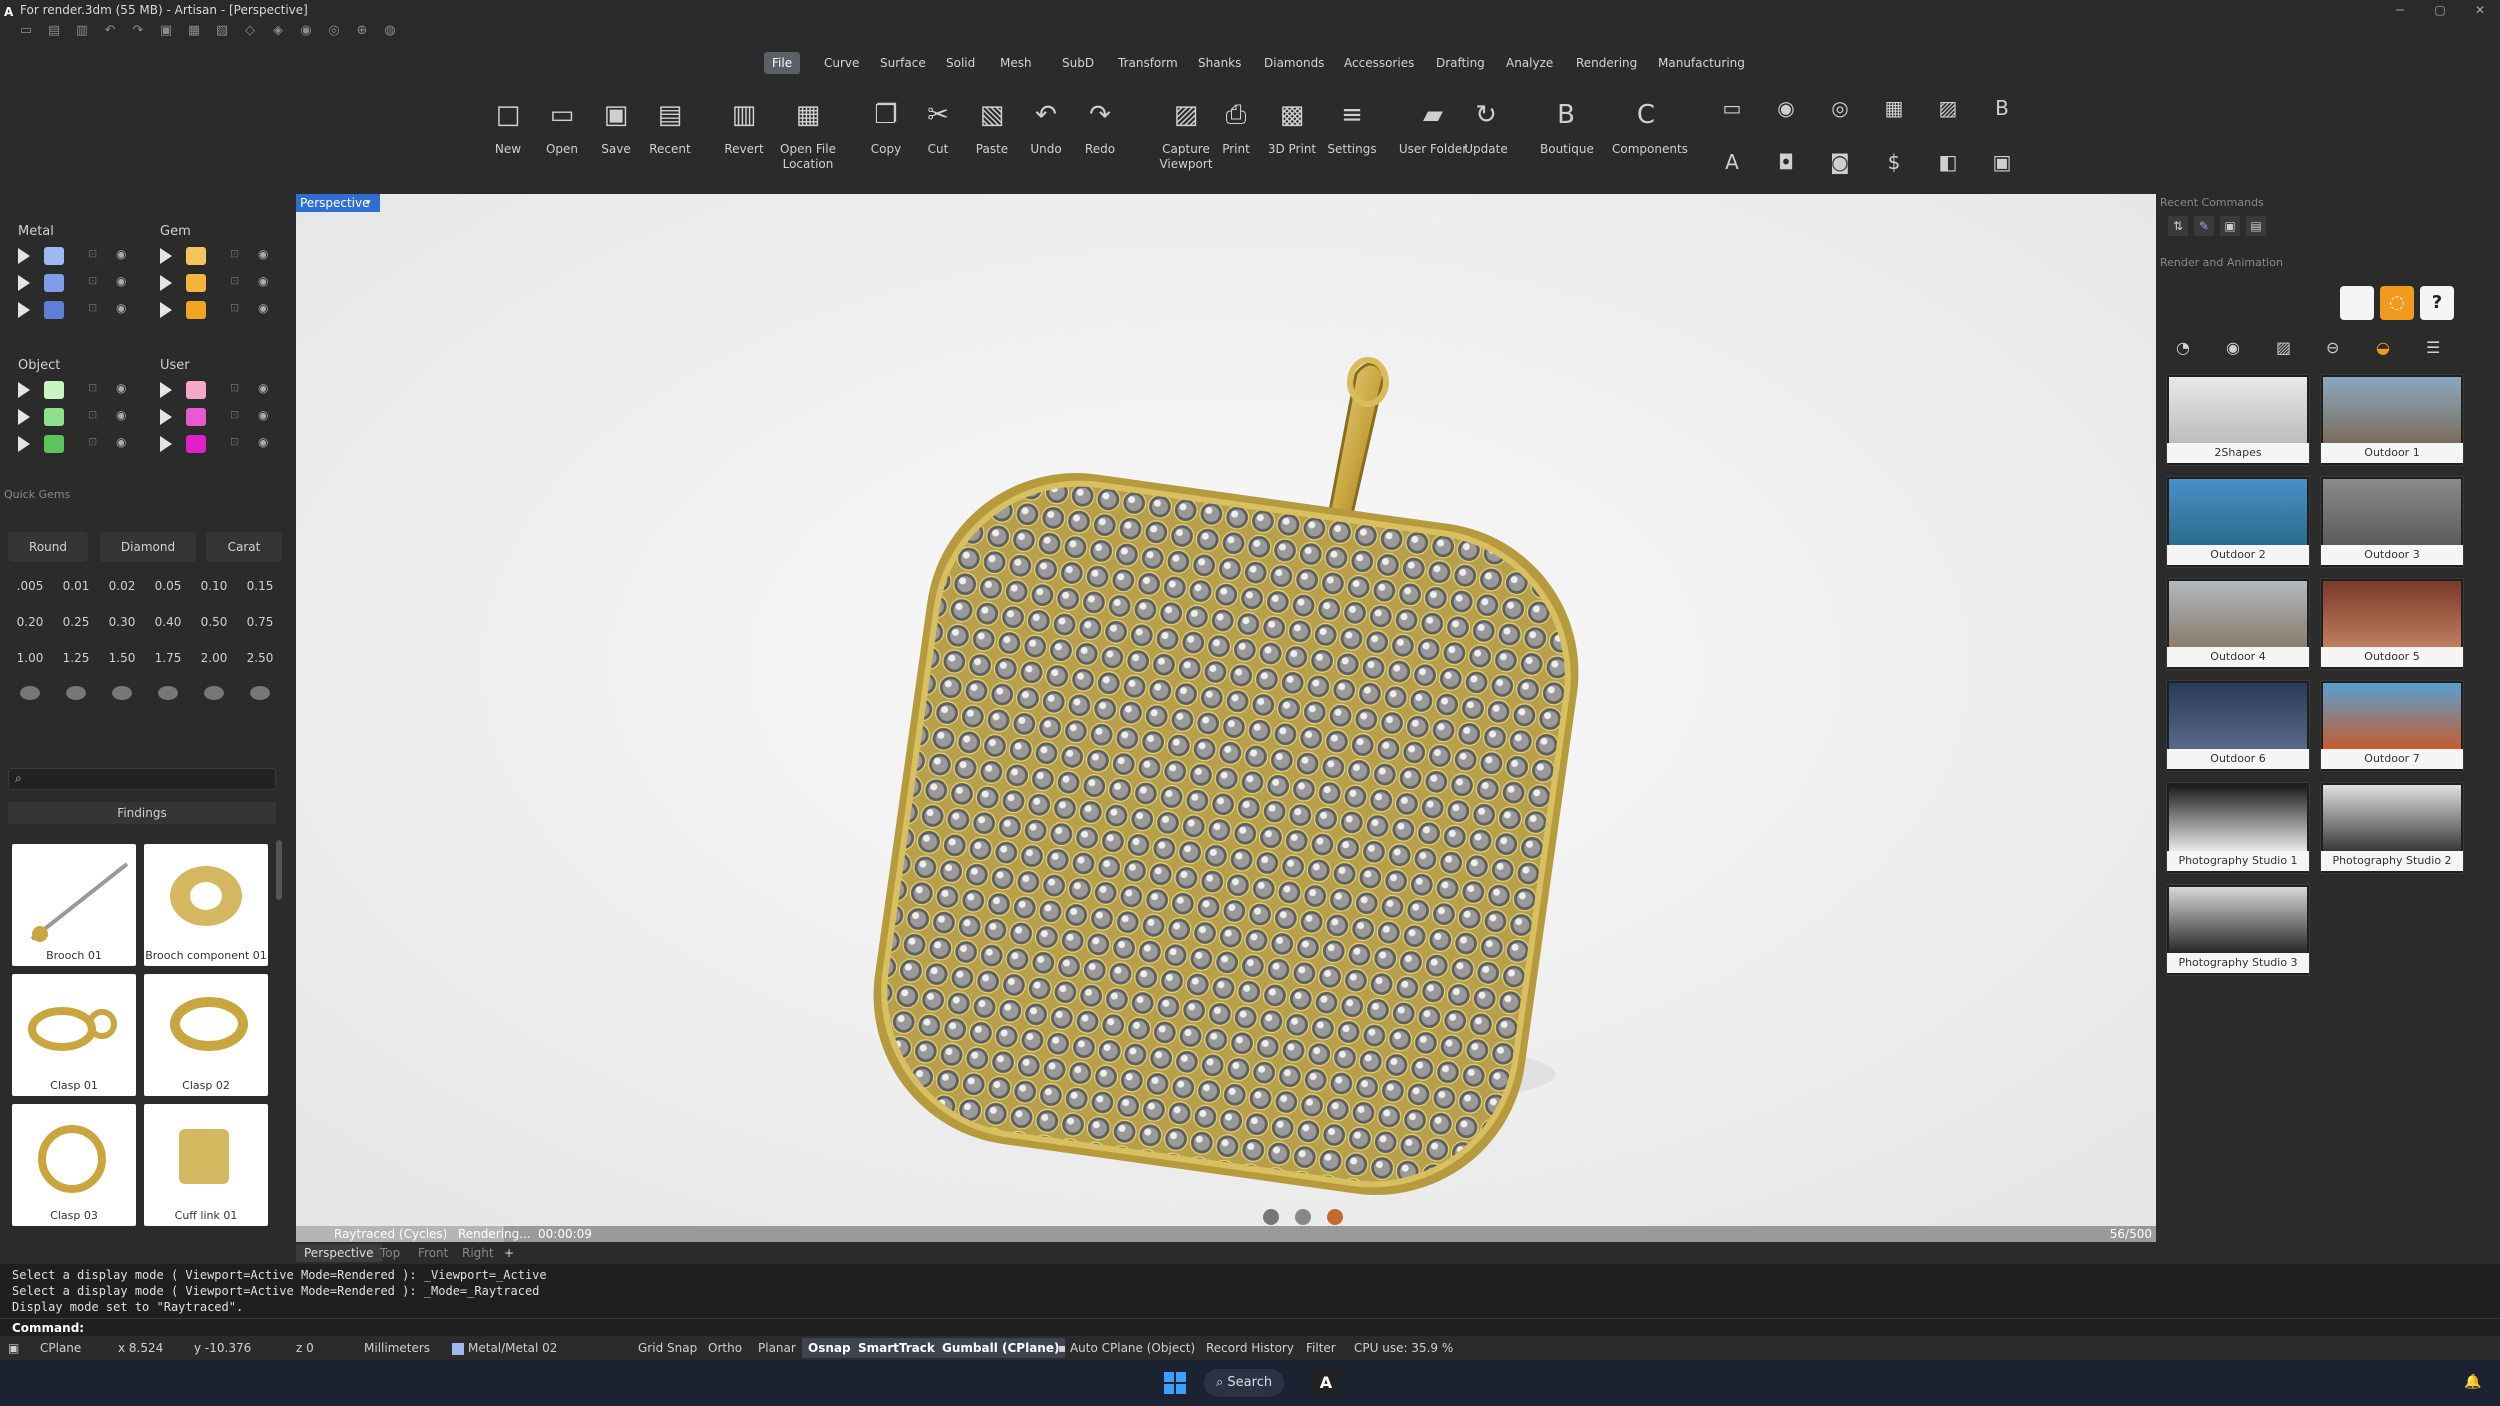 The width and height of the screenshot is (2500, 1406). I want to click on round-shape-button: Round, so click(48, 547).